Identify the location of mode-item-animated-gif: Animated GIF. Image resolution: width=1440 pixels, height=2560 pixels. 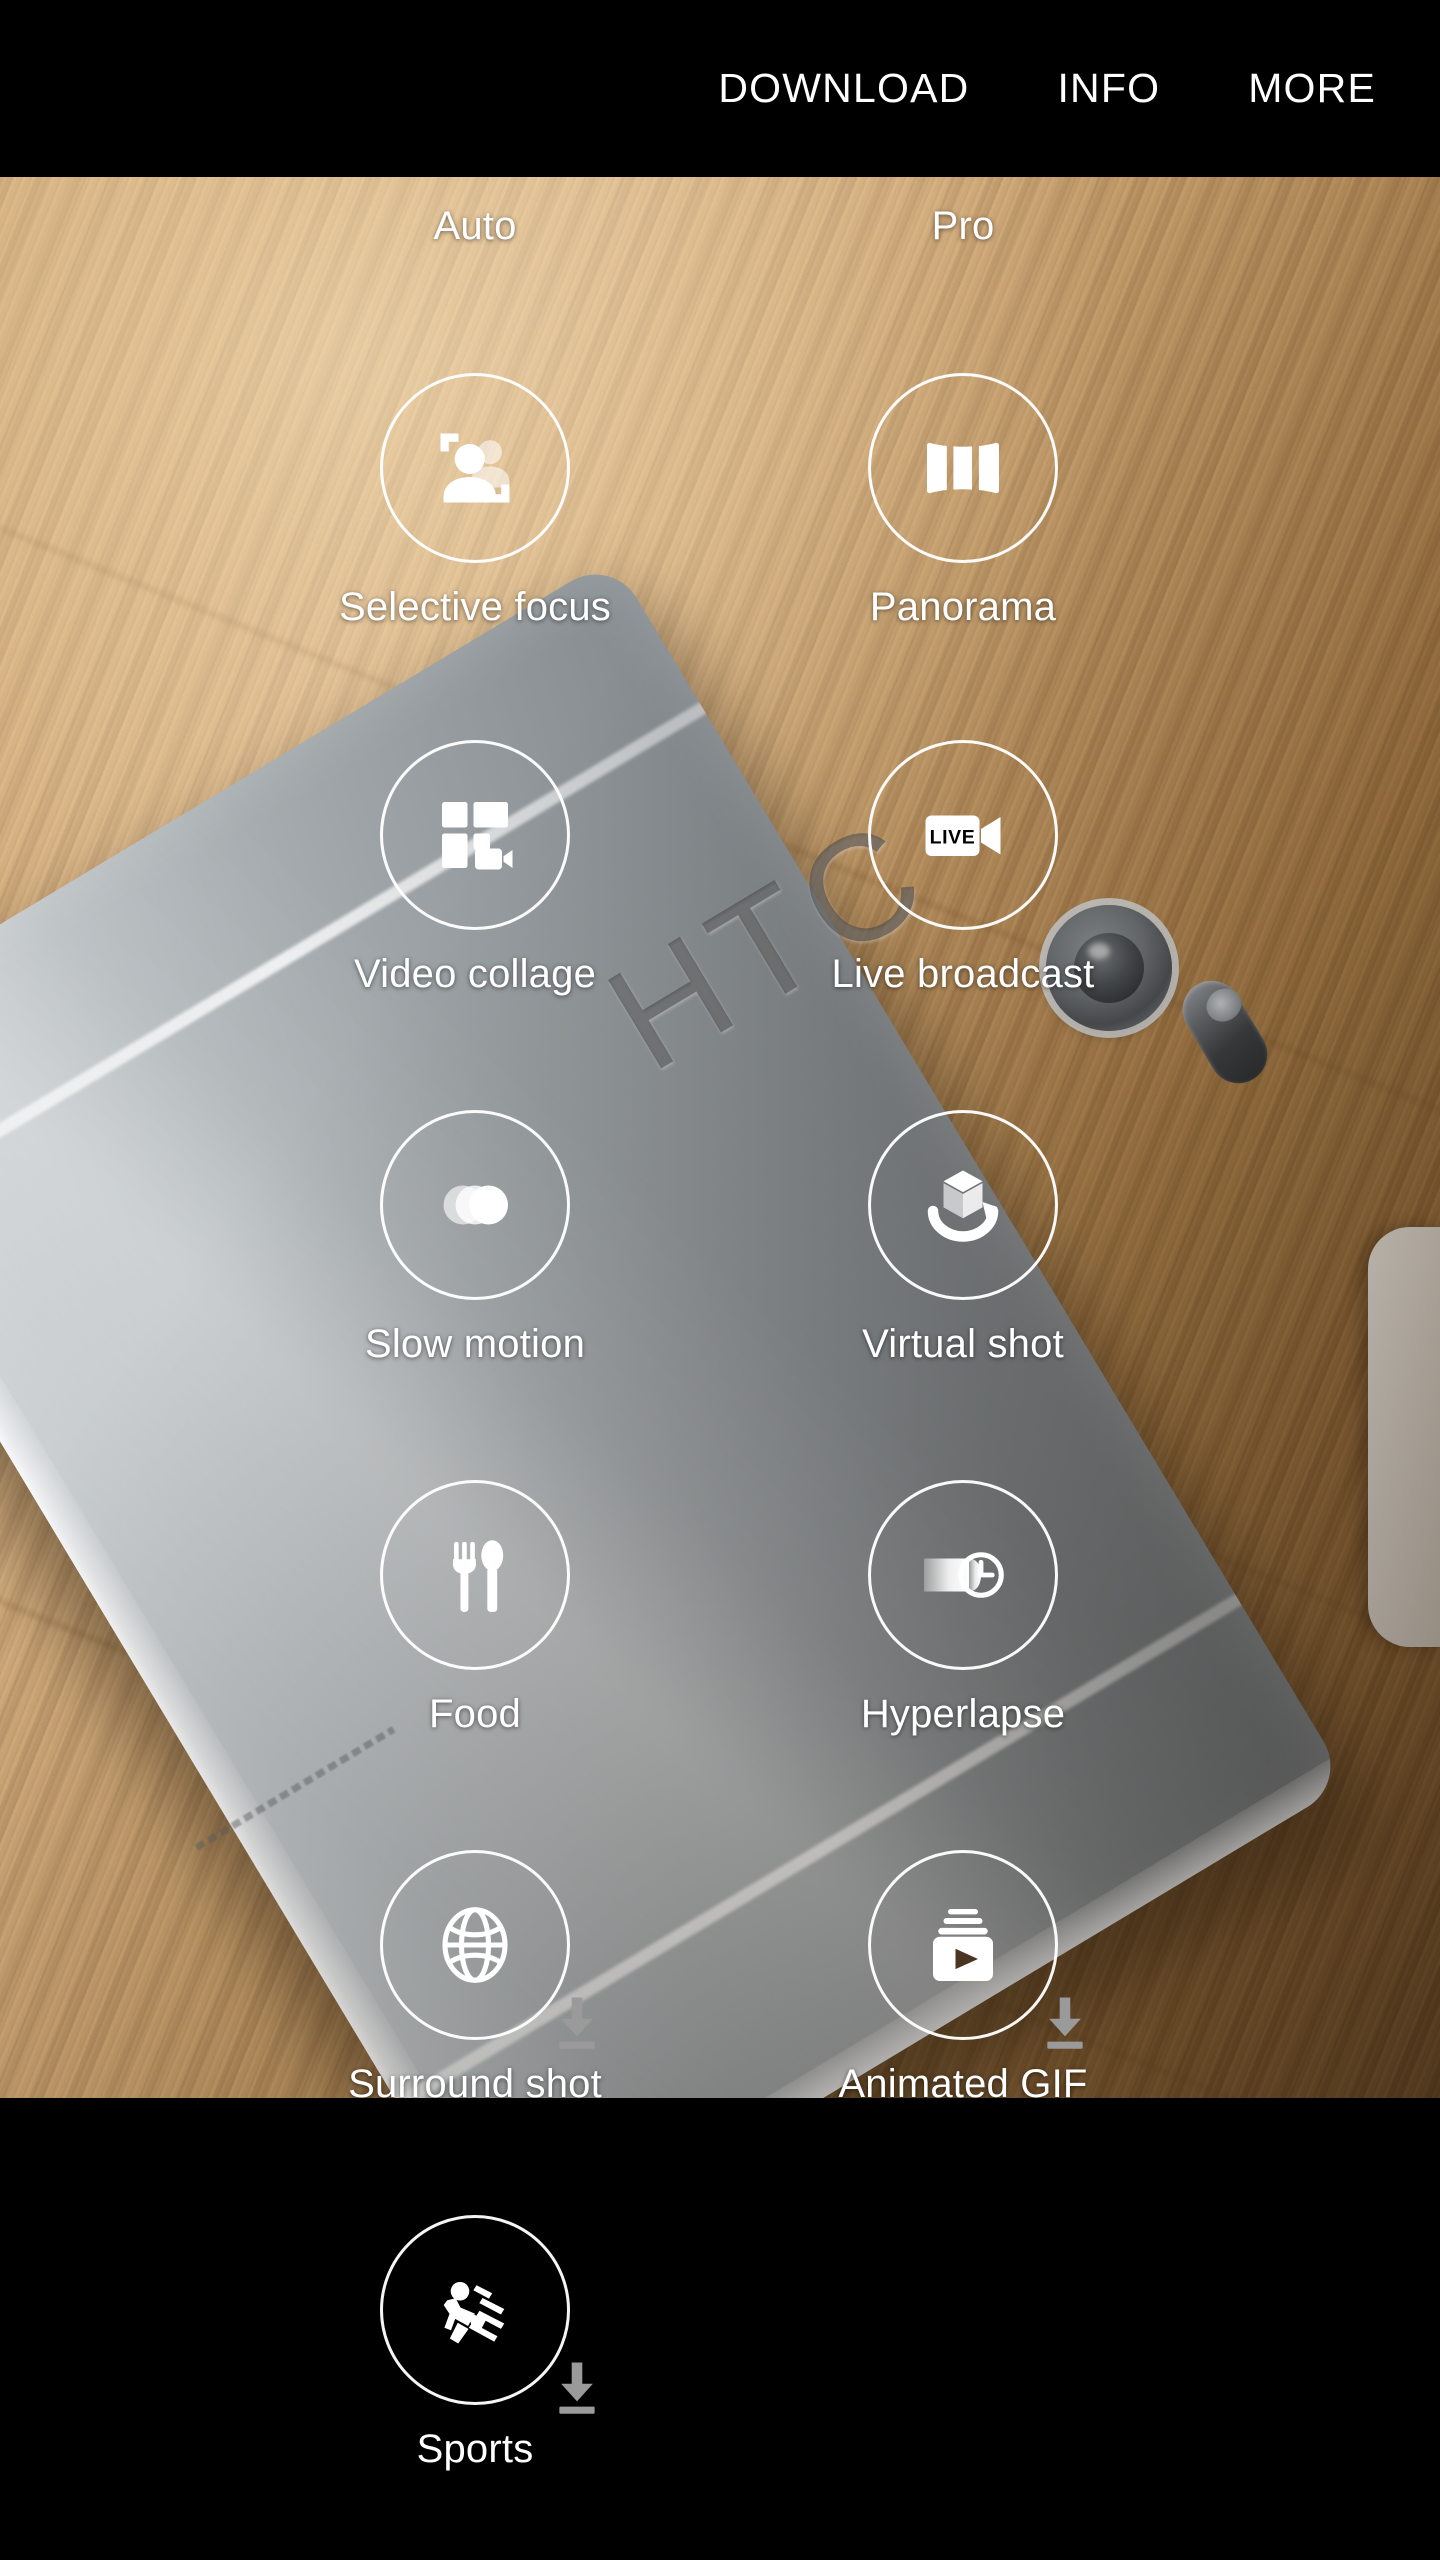
(963, 1978).